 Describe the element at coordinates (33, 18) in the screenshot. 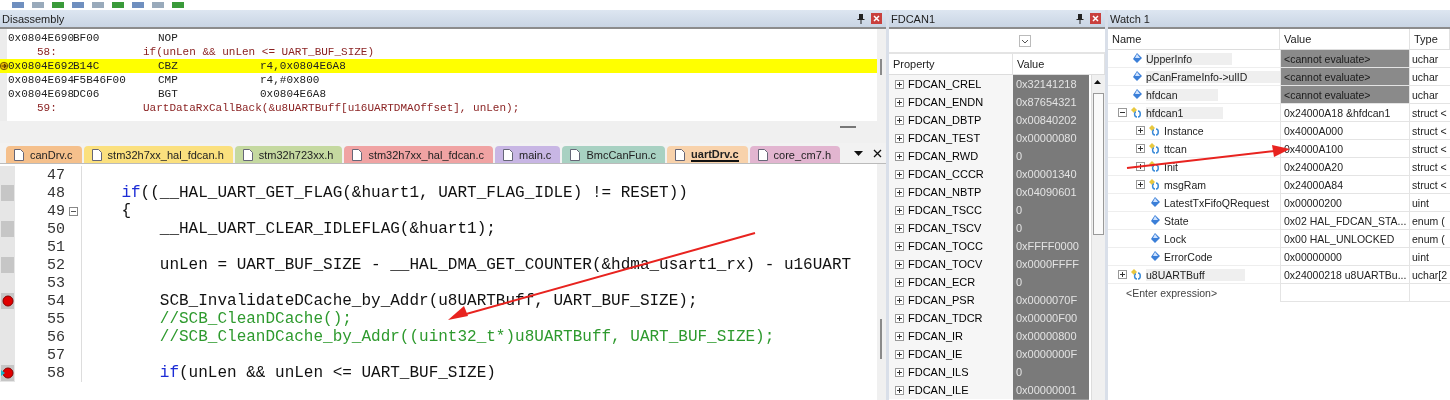

I see `panel-title: Disassembly` at that location.